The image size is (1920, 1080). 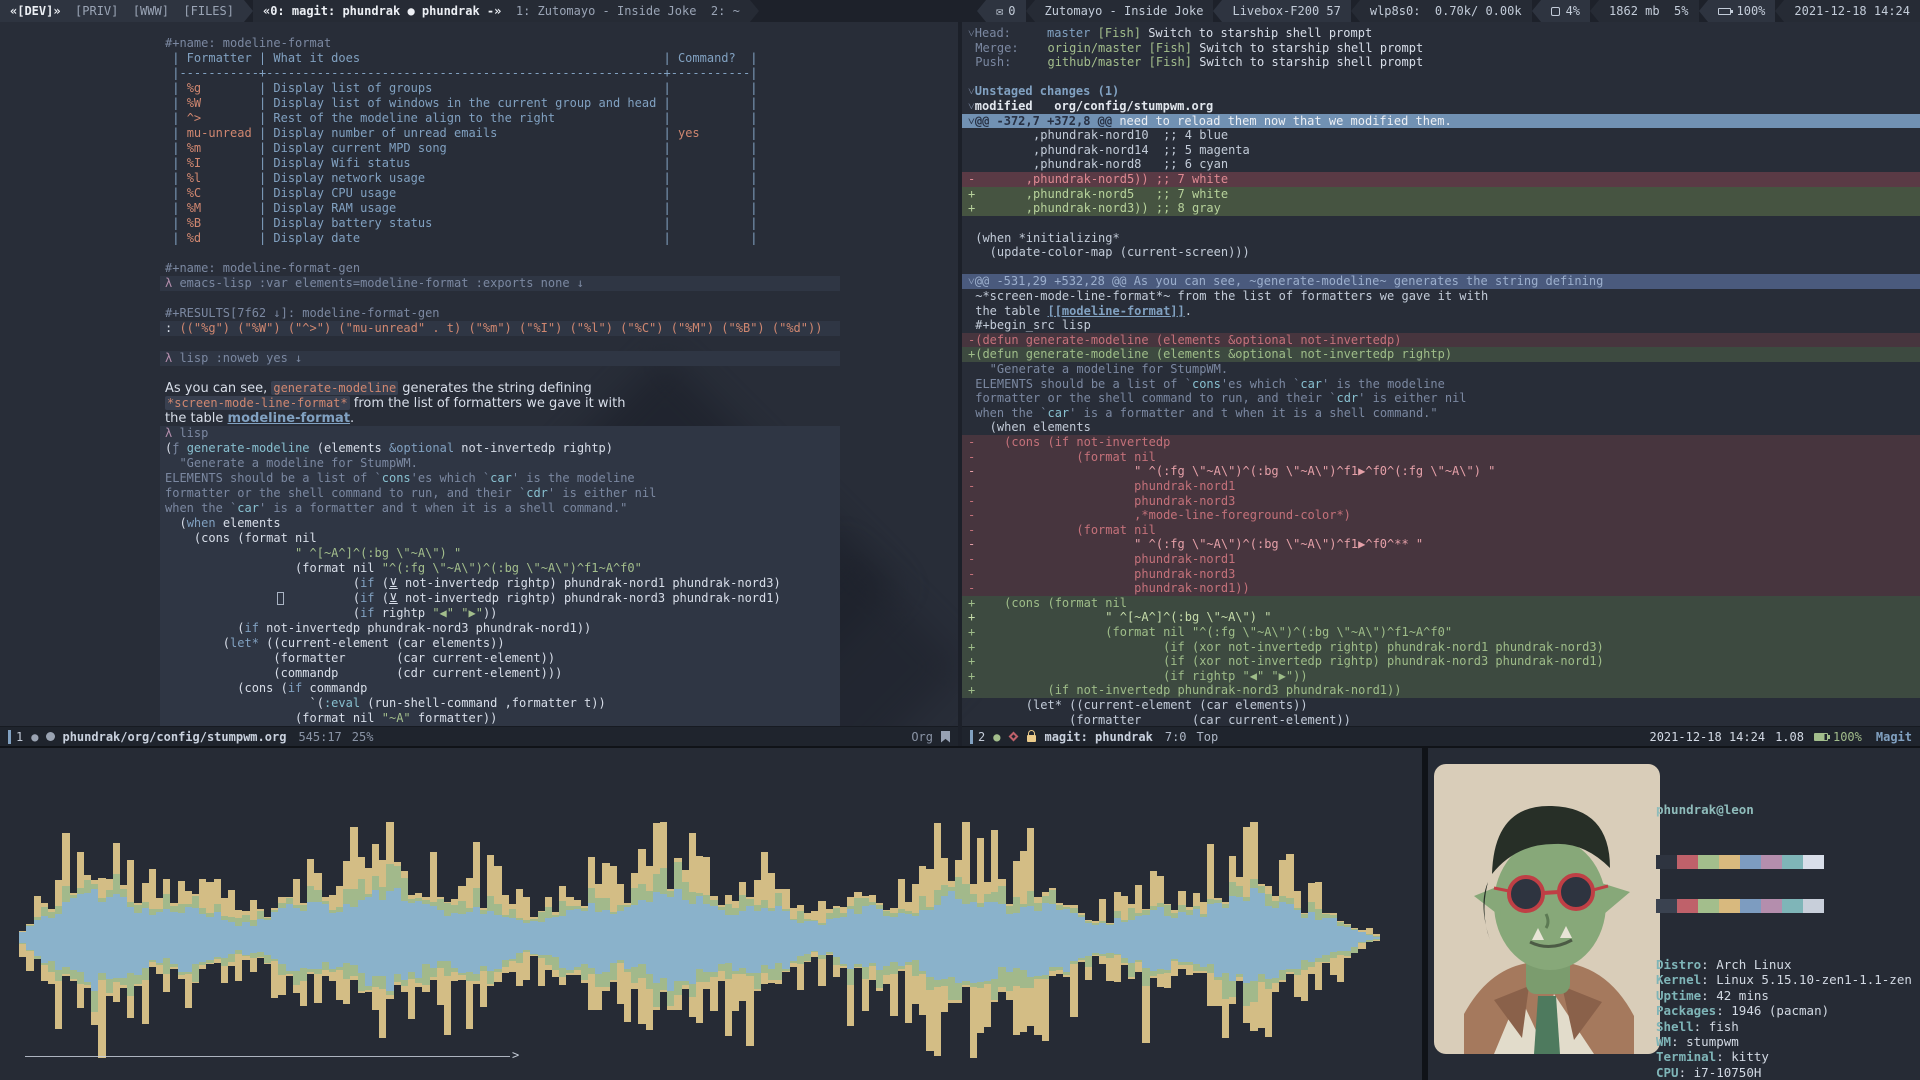 What do you see at coordinates (1441, 311) in the screenshot?
I see `buffer-line: the table [[modeline-format]].` at bounding box center [1441, 311].